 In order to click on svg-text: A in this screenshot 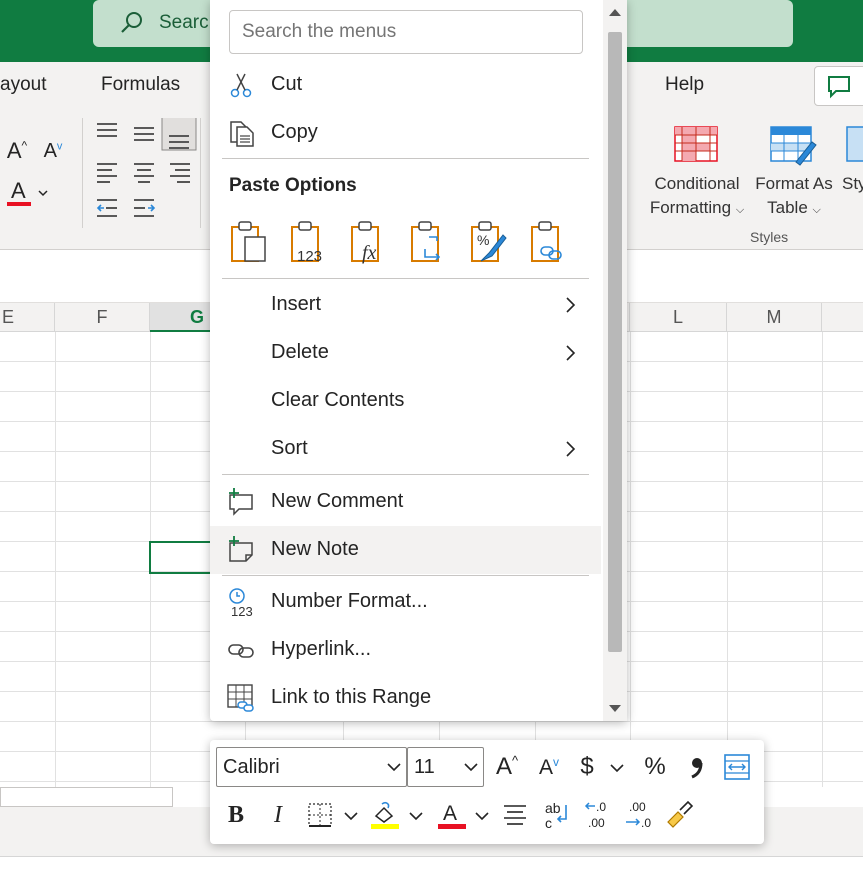, I will do `click(18, 190)`.